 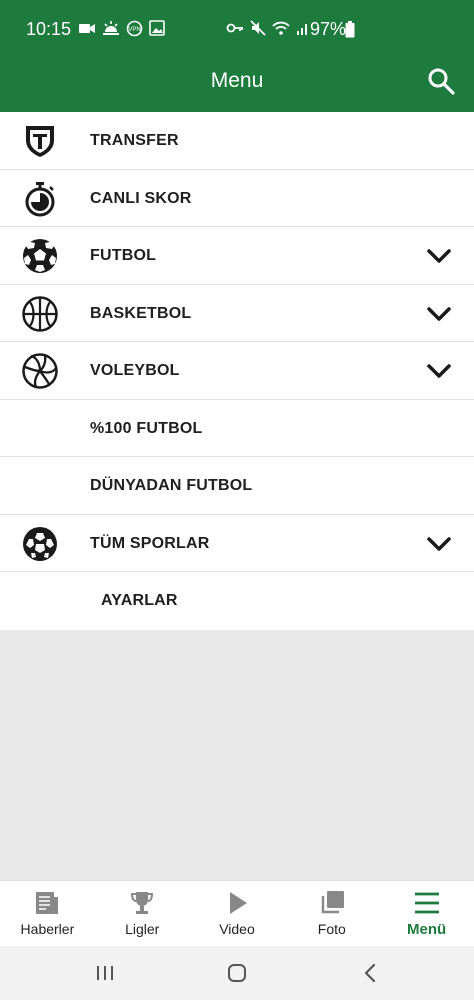 What do you see at coordinates (111, 28) in the screenshot?
I see `sunrise-icon` at bounding box center [111, 28].